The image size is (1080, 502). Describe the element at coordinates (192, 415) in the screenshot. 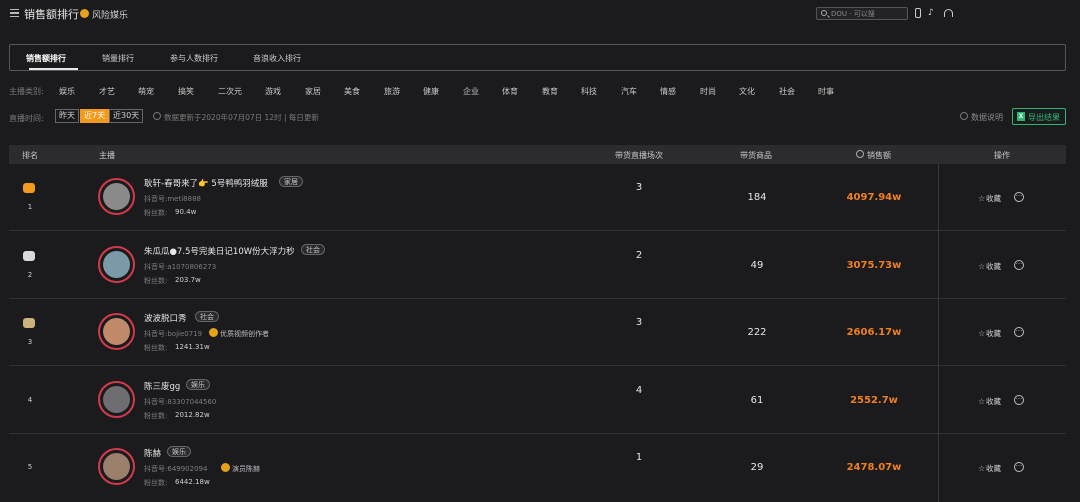

I see `fans-count: 2012.82w` at that location.